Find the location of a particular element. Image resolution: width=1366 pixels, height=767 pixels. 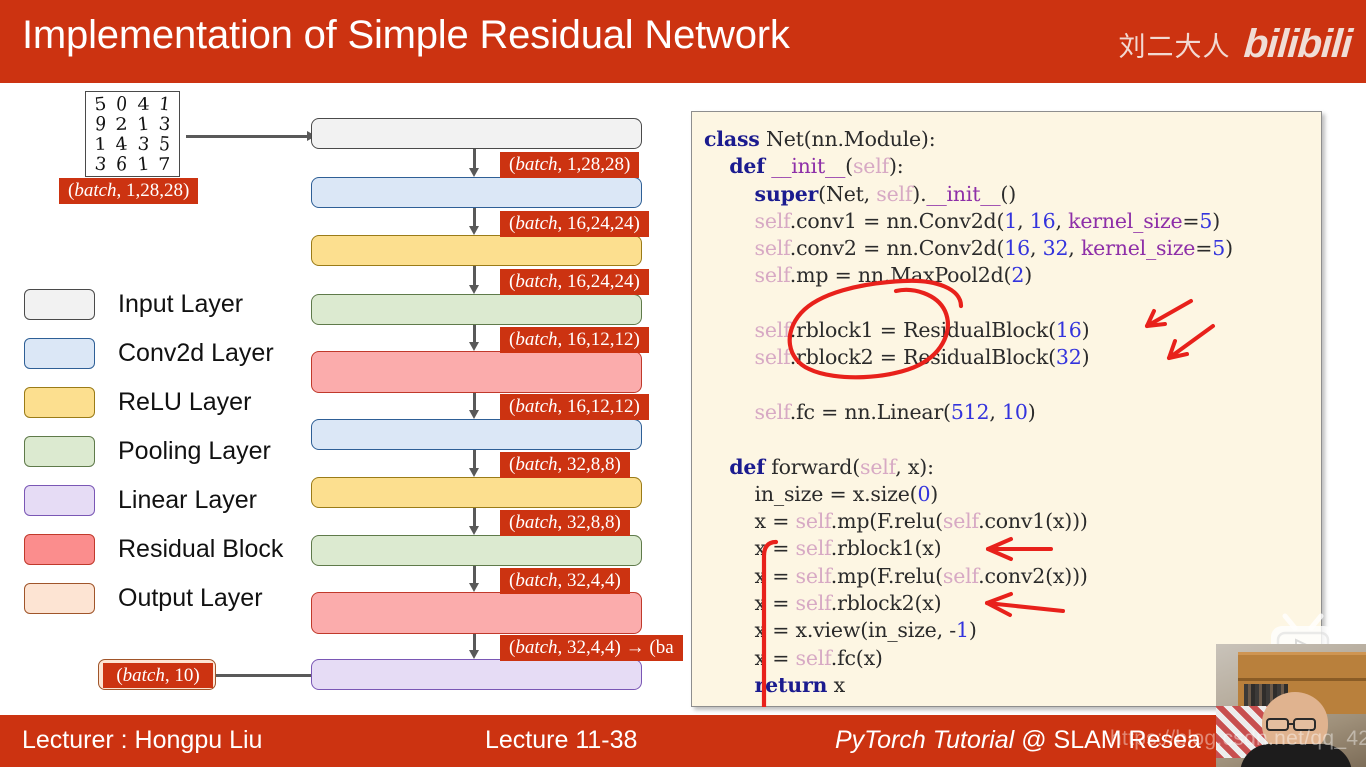

output-shape-tag: (batch, 10) is located at coordinates (158, 675).